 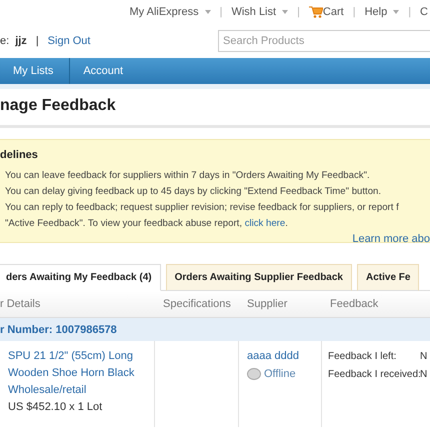 What do you see at coordinates (280, 356) in the screenshot?
I see `supplier-link: aaaa dddd` at bounding box center [280, 356].